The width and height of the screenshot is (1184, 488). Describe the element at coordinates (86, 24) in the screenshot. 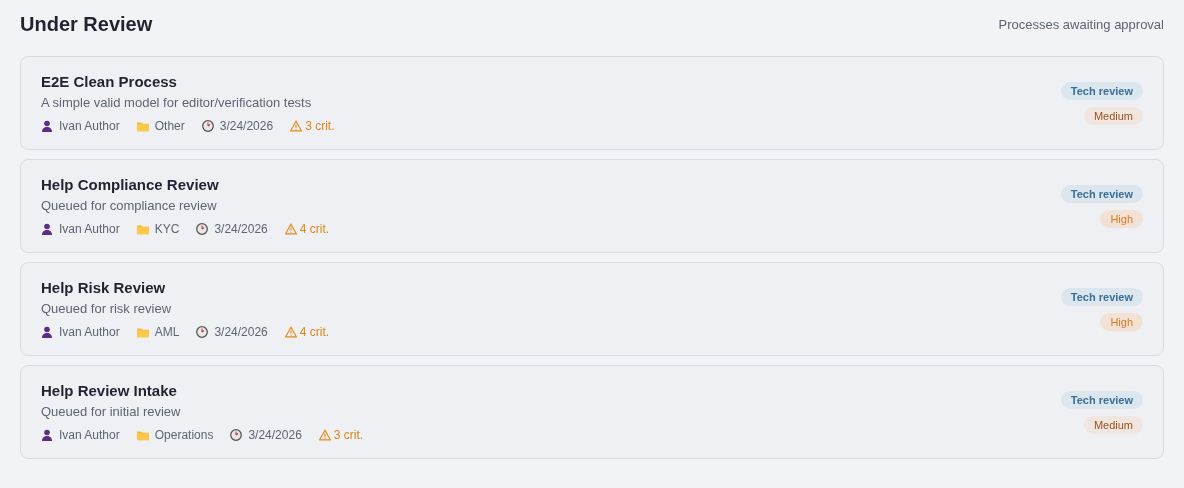

I see `page-title: Under Review` at that location.